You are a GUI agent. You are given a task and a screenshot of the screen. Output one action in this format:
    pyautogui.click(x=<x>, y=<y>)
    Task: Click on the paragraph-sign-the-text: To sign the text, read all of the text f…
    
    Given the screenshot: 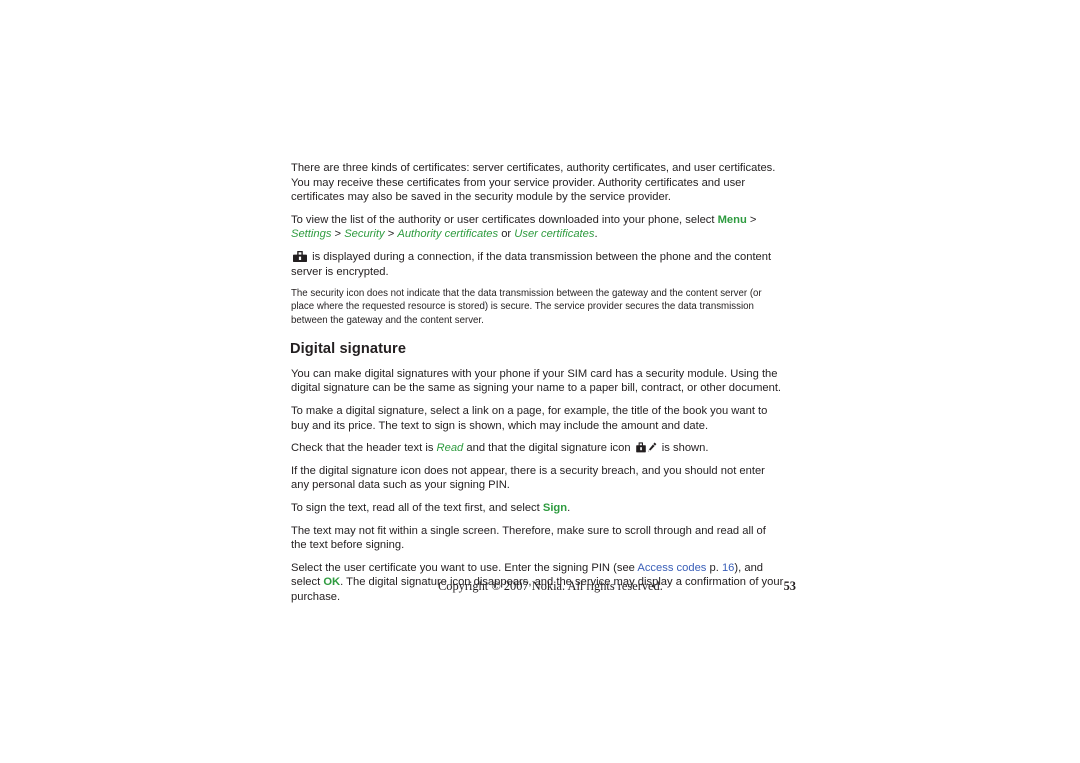 What is the action you would take?
    pyautogui.click(x=537, y=508)
    